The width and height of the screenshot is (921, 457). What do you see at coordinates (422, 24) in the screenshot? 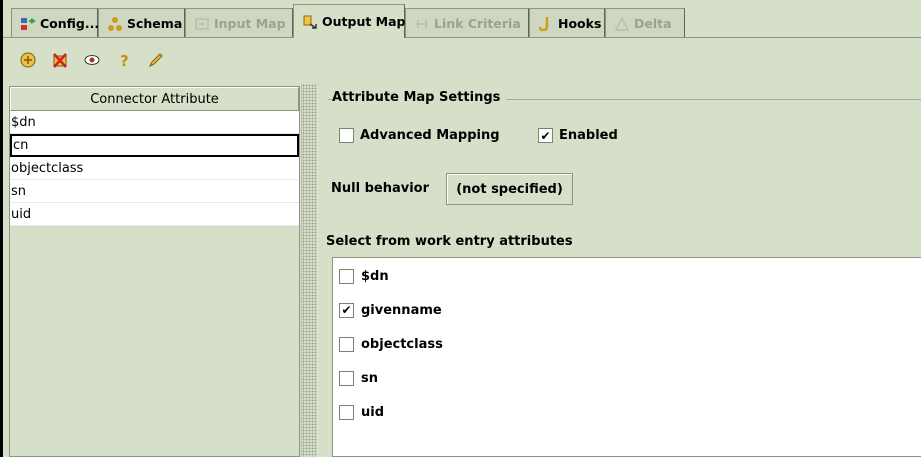
I see `link-criteria-icon` at bounding box center [422, 24].